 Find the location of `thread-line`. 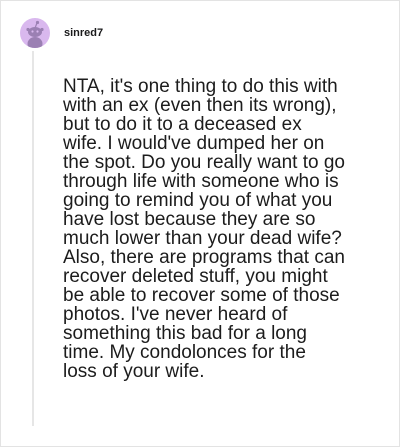

thread-line is located at coordinates (33, 238).